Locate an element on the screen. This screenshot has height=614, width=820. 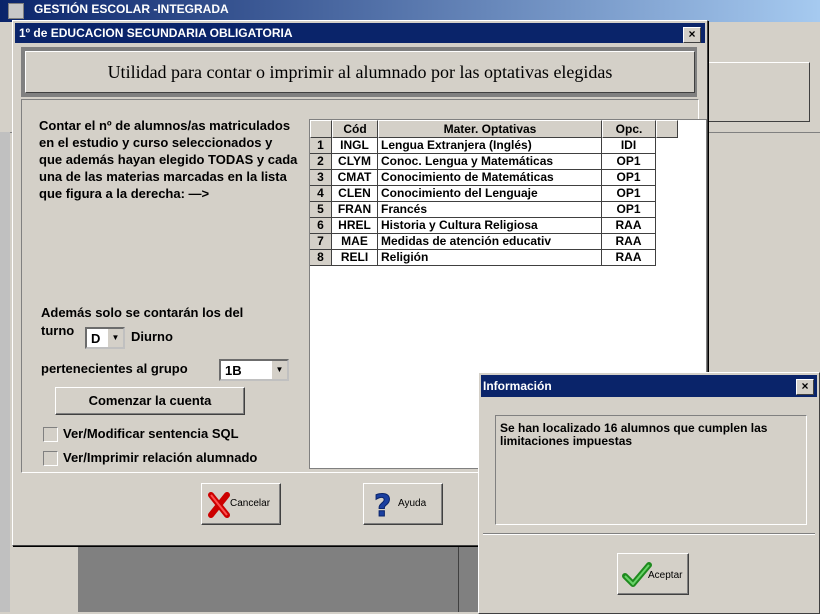
grid-cell-materia: Medidas de atención educativ is located at coordinates (490, 242).